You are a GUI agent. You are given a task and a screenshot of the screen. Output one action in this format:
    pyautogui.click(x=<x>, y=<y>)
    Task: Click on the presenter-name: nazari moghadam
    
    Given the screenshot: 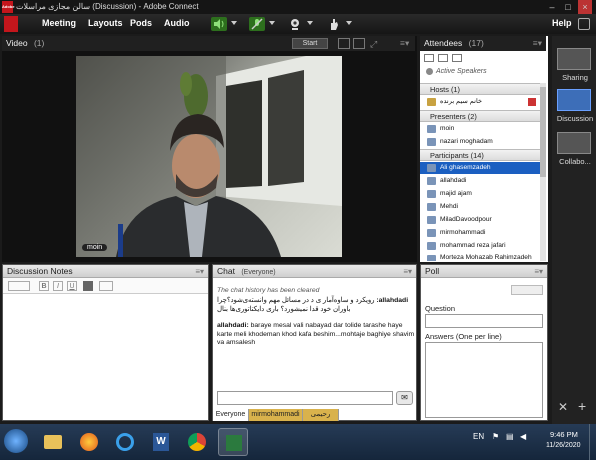 What is the action you would take?
    pyautogui.click(x=466, y=141)
    